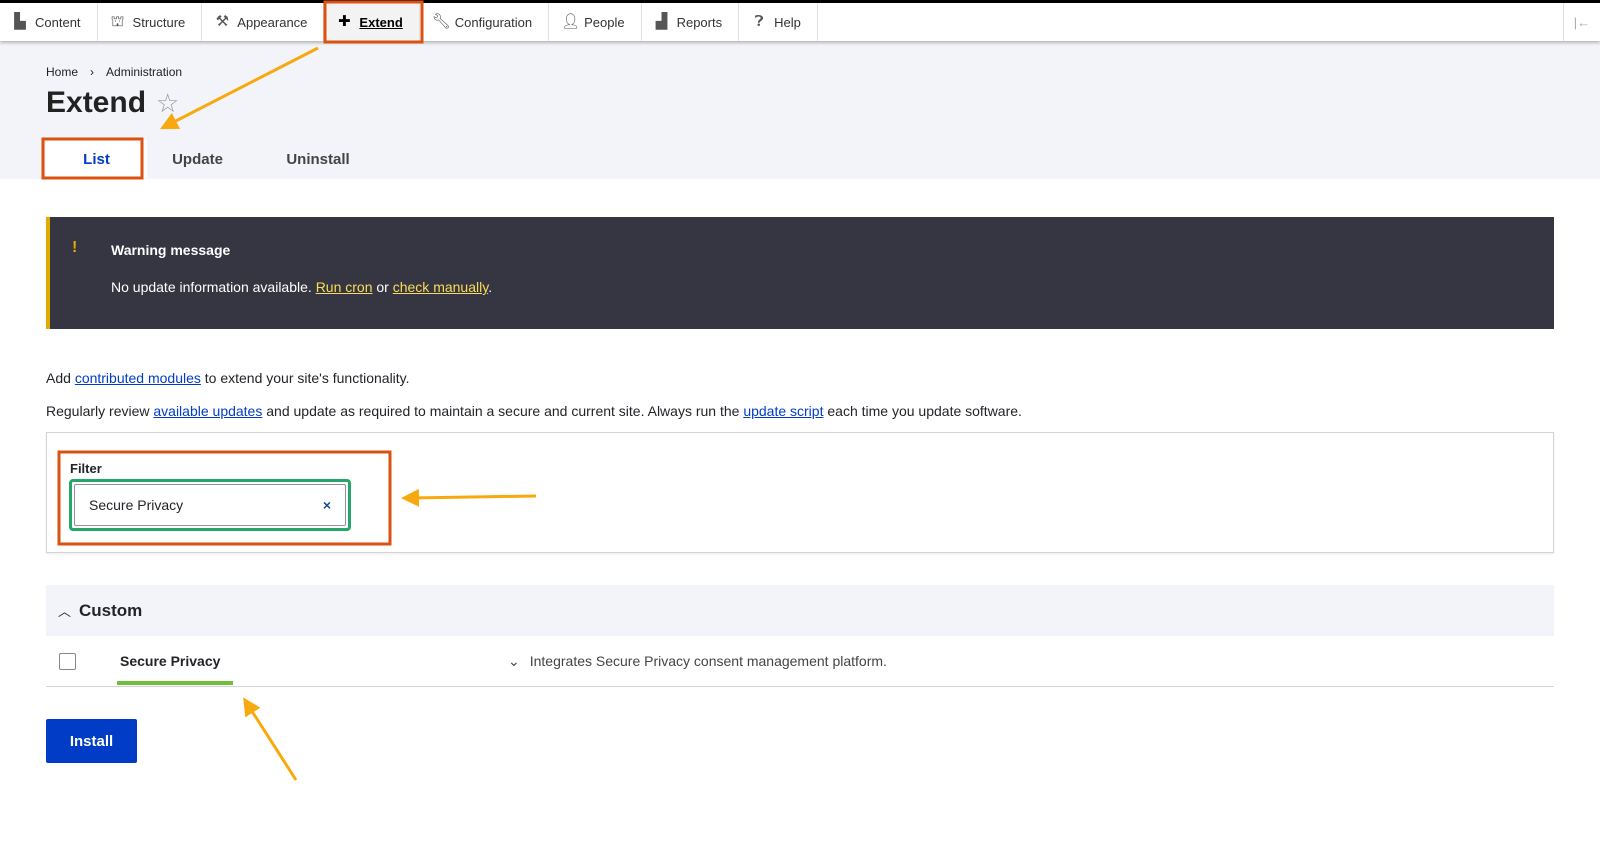  I want to click on toolbar-content: ▙ Content, so click(49, 22).